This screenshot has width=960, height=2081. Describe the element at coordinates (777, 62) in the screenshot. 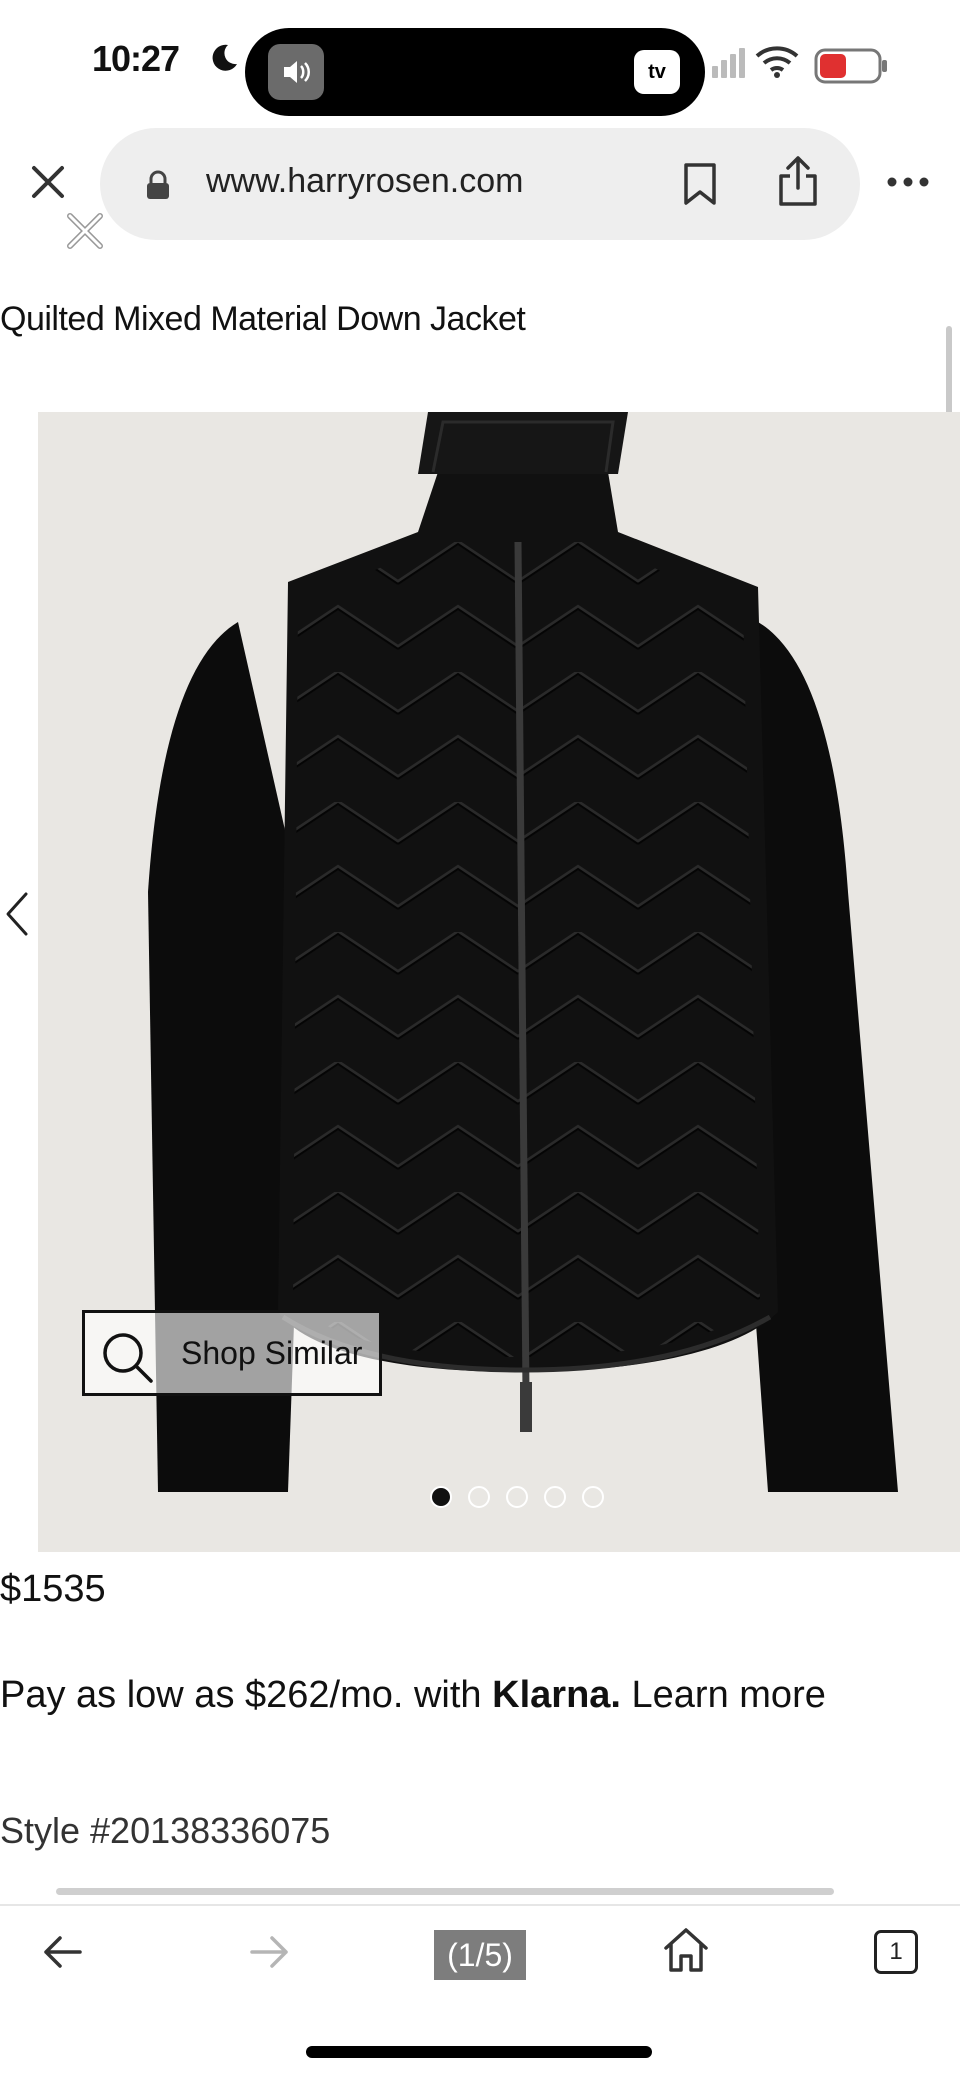

I see `wifi-icon` at that location.